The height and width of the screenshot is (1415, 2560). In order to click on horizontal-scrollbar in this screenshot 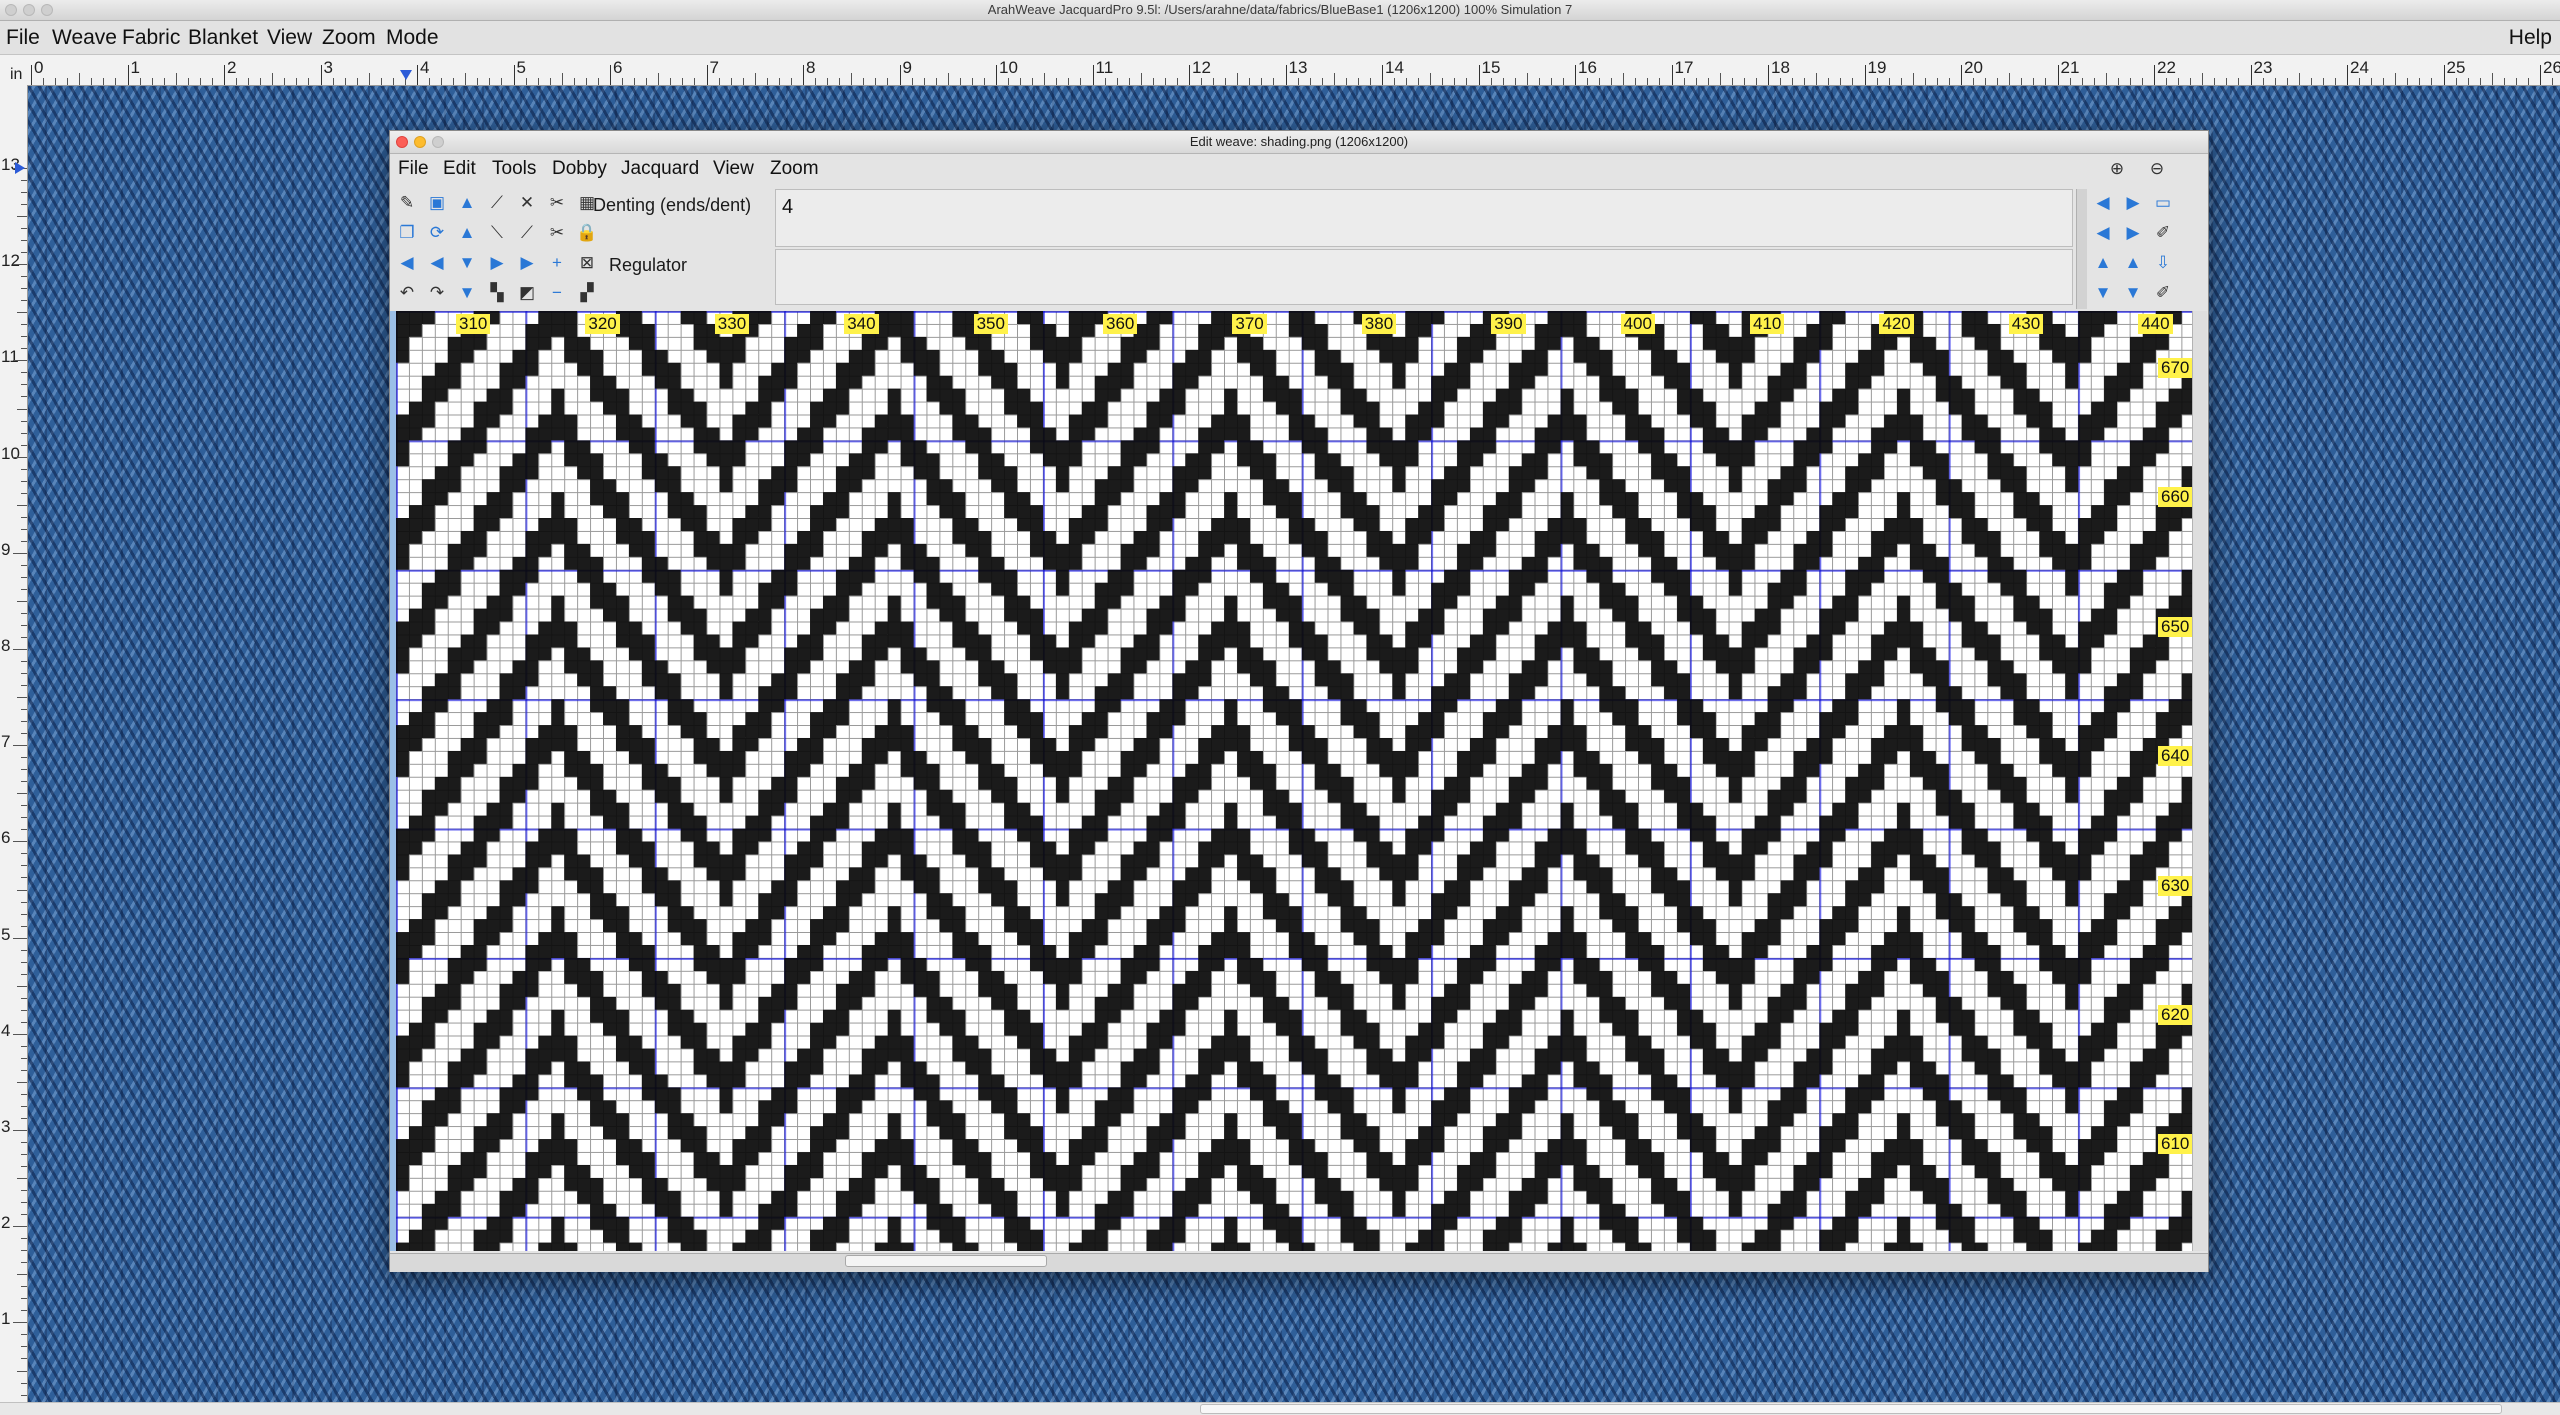, I will do `click(1280, 1408)`.